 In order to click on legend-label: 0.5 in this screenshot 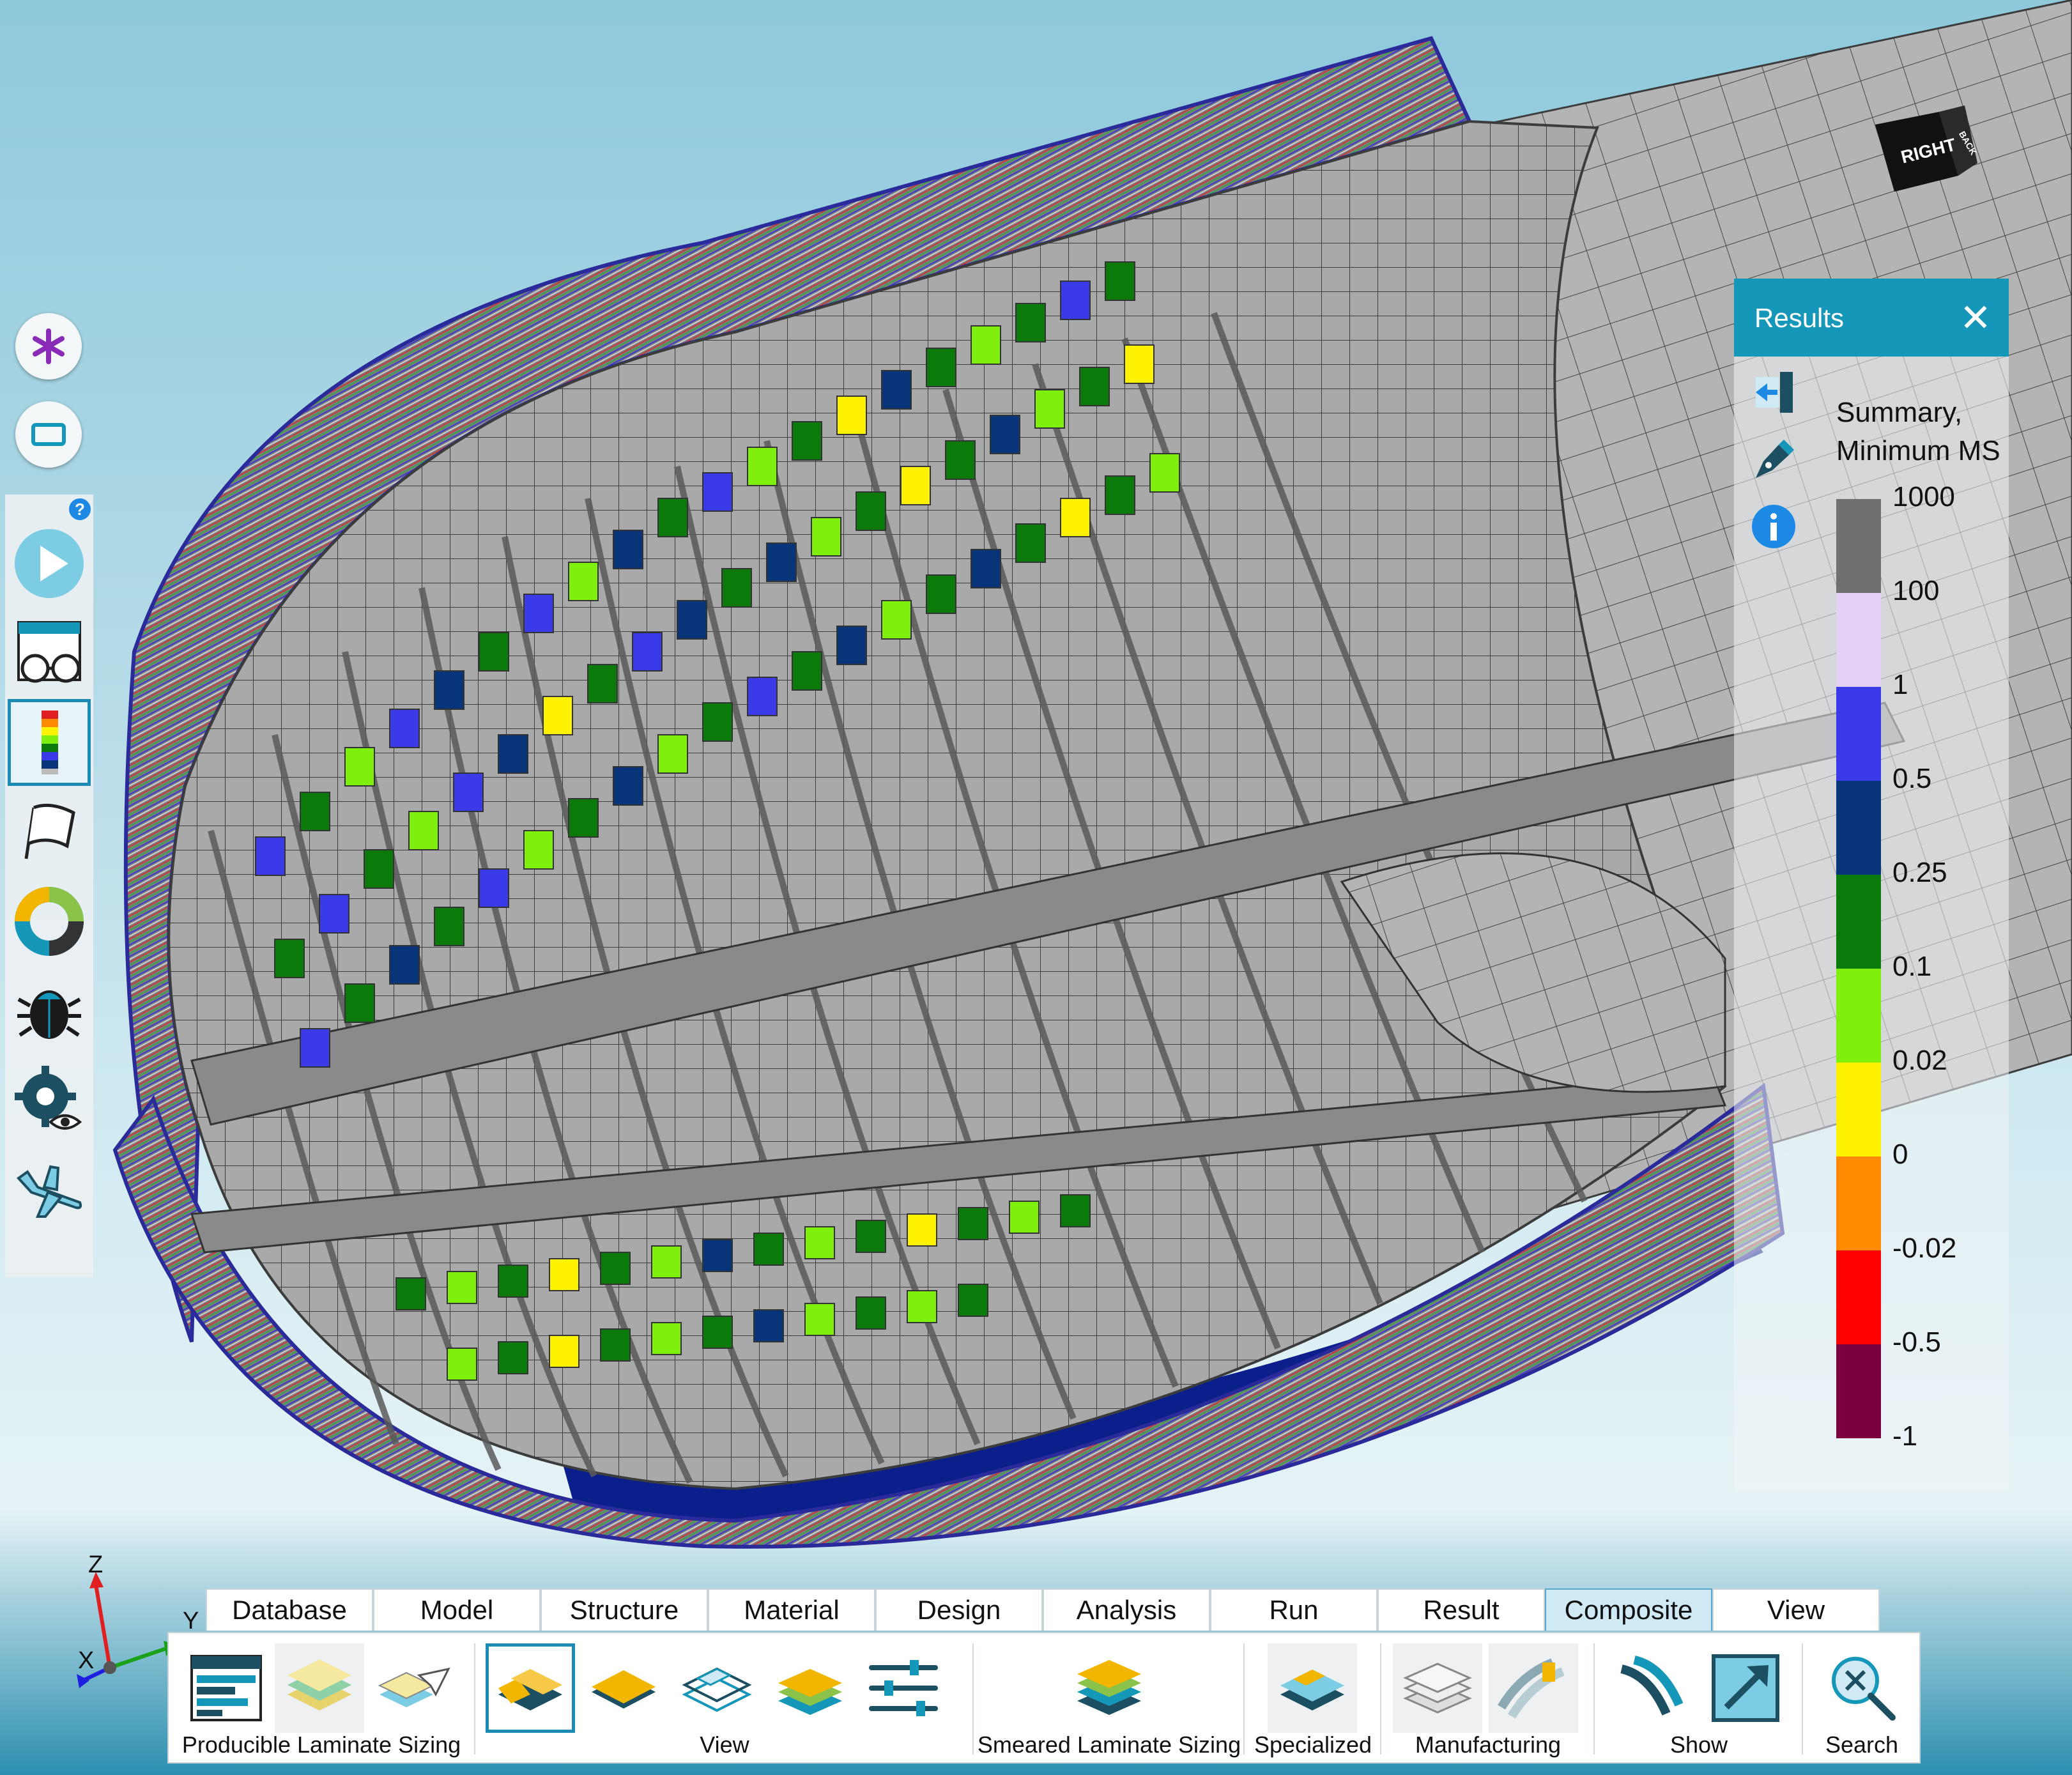, I will do `click(1912, 778)`.